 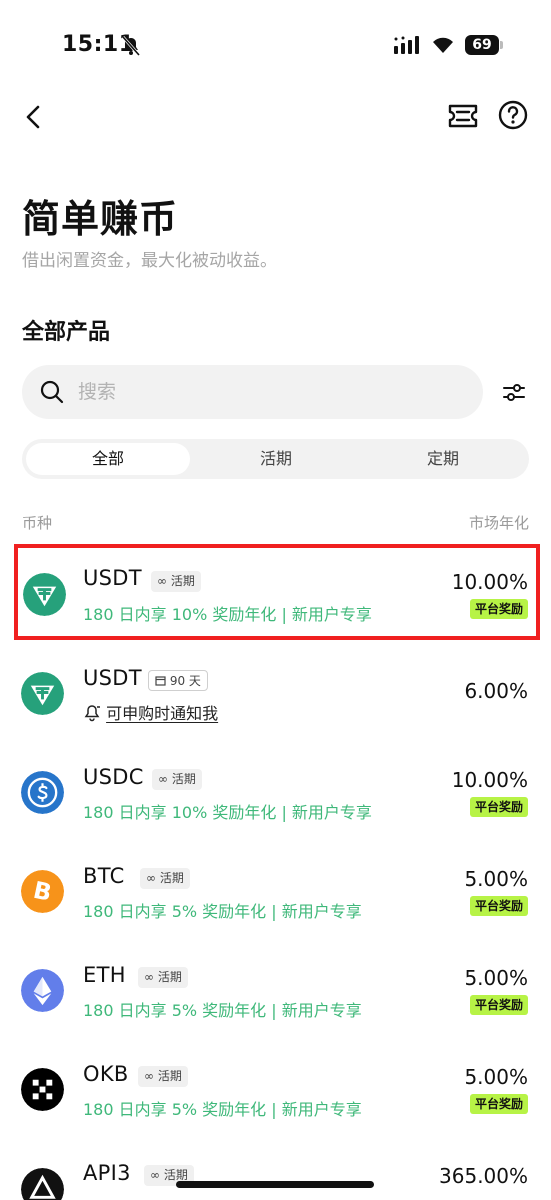 I want to click on search-box, so click(x=252, y=392).